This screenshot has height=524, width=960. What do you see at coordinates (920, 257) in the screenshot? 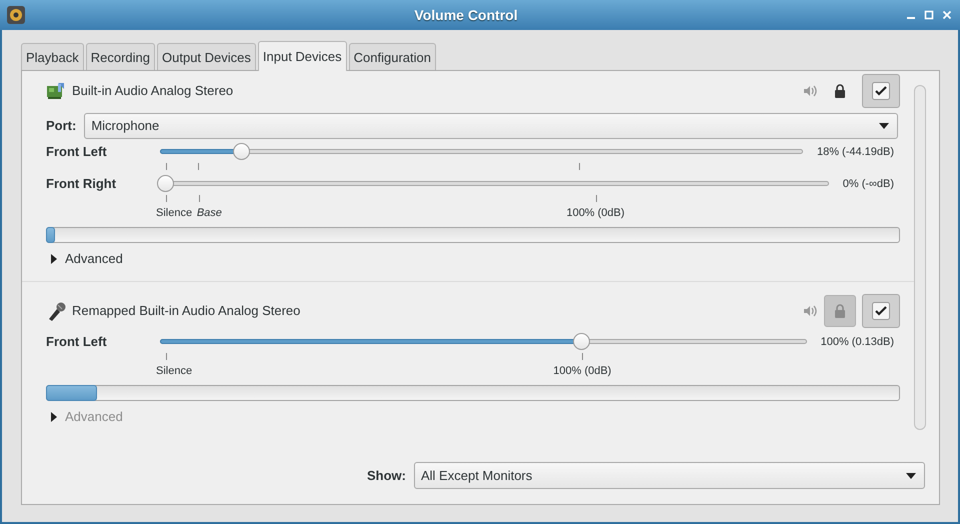
I see `scrollbar` at bounding box center [920, 257].